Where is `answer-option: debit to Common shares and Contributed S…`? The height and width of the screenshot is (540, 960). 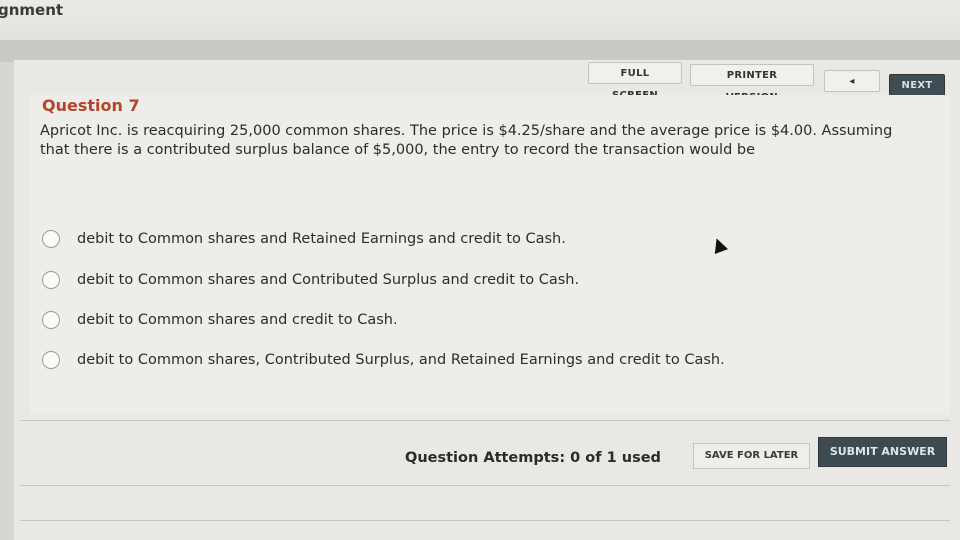
answer-option: debit to Common shares and Contributed S… is located at coordinates (310, 280).